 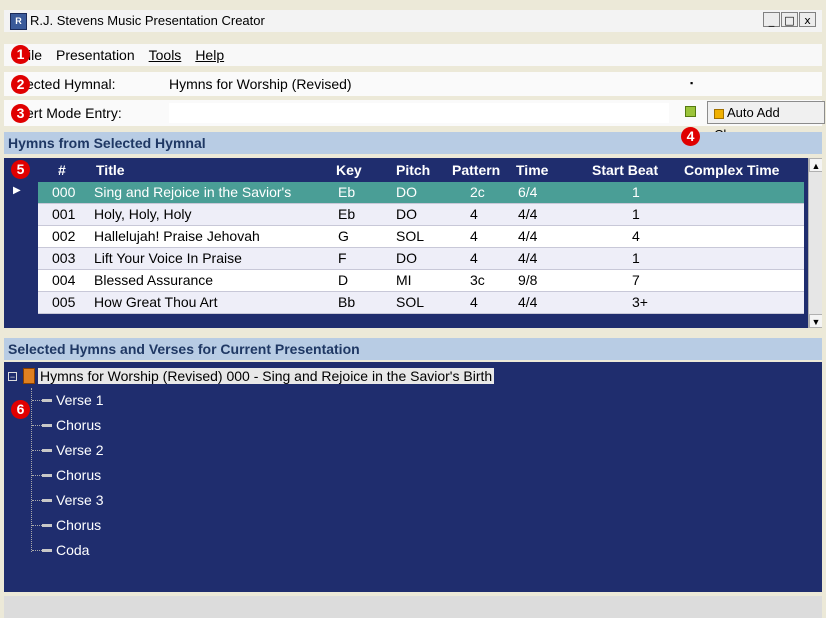 I want to click on menu-help: Help, so click(x=209, y=55).